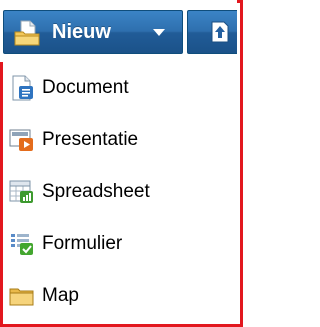 This screenshot has height=327, width=320. Describe the element at coordinates (27, 33) in the screenshot. I see `new-document-folder-icon` at that location.